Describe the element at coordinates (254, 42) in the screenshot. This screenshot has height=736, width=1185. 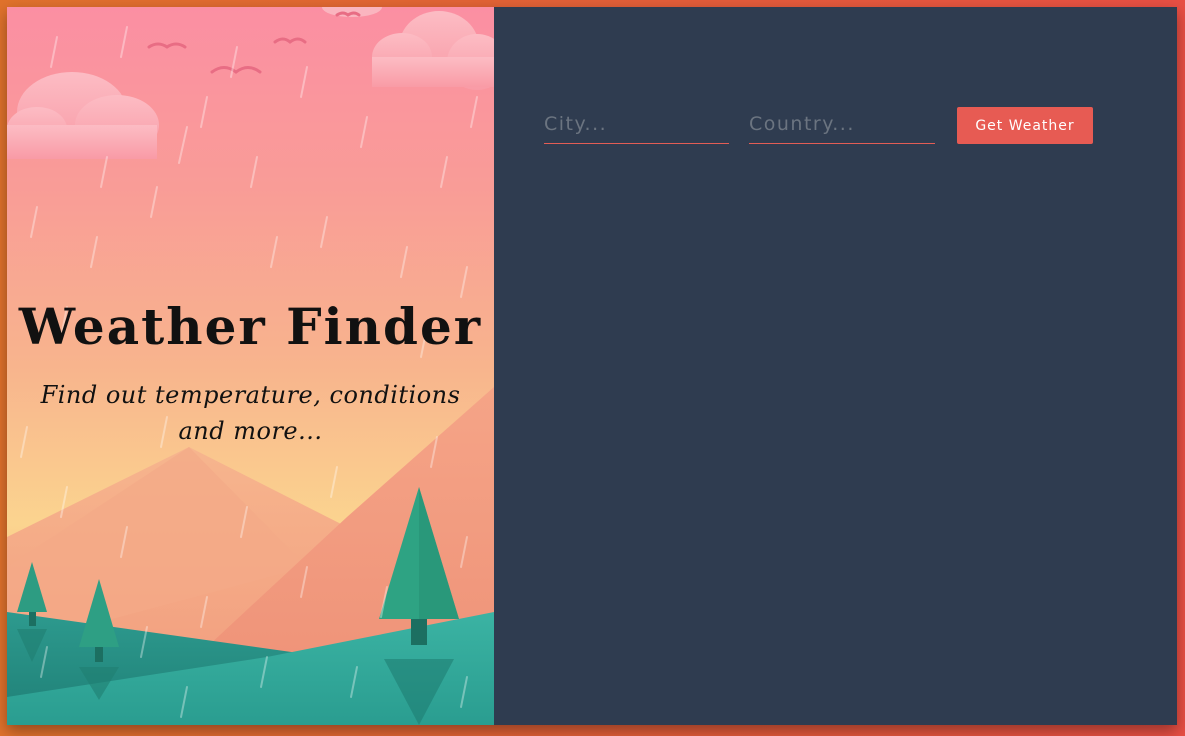
I see `birds` at that location.